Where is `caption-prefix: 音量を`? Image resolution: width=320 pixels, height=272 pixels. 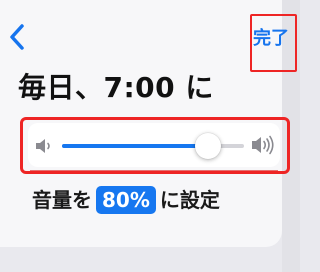 caption-prefix: 音量を is located at coordinates (62, 200).